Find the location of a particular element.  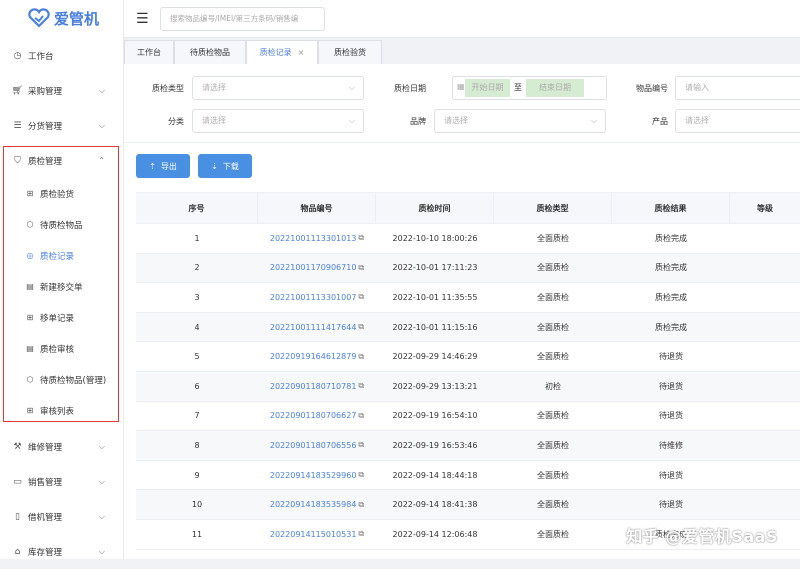

search-input: 搜索物品编号/IMEI/第三方条码/销售编 is located at coordinates (242, 19).